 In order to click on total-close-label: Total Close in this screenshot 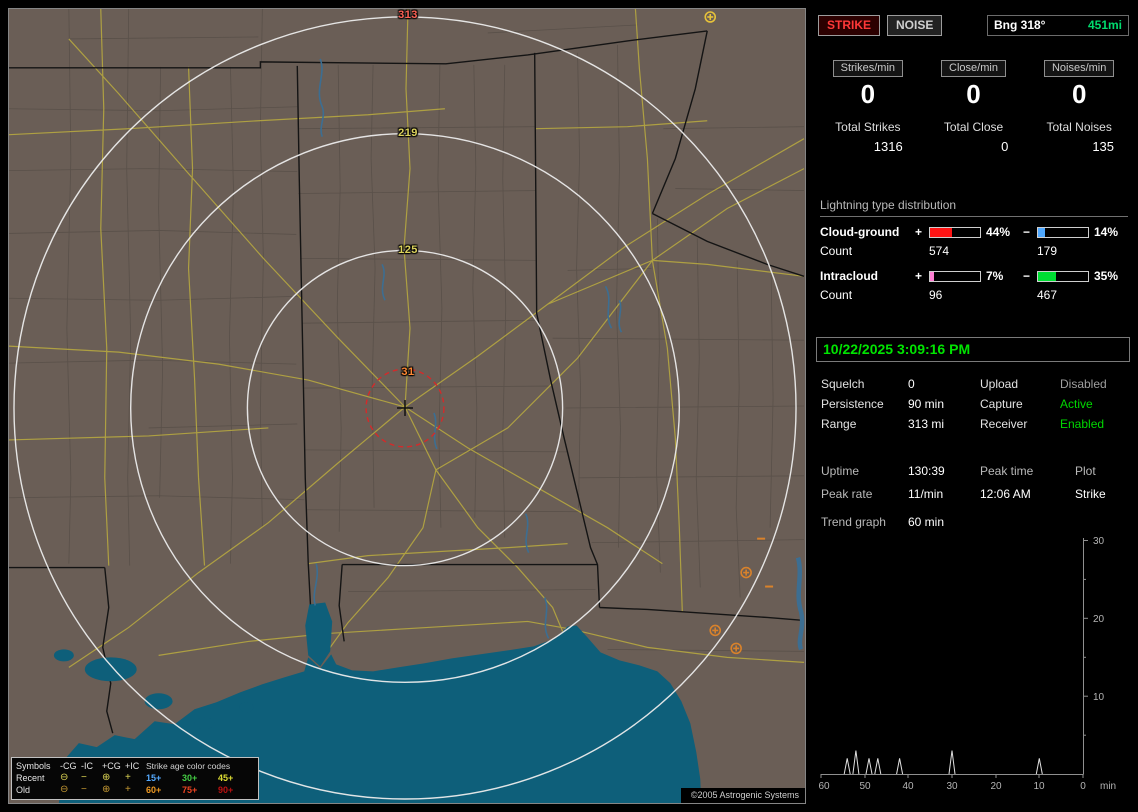, I will do `click(973, 127)`.